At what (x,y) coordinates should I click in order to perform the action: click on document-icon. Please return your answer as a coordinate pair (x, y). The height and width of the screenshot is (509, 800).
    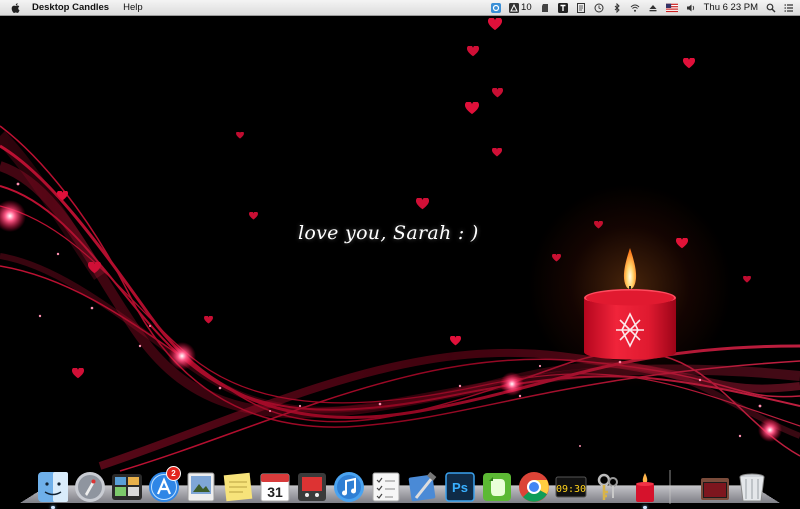
    Looking at the image, I should click on (581, 7).